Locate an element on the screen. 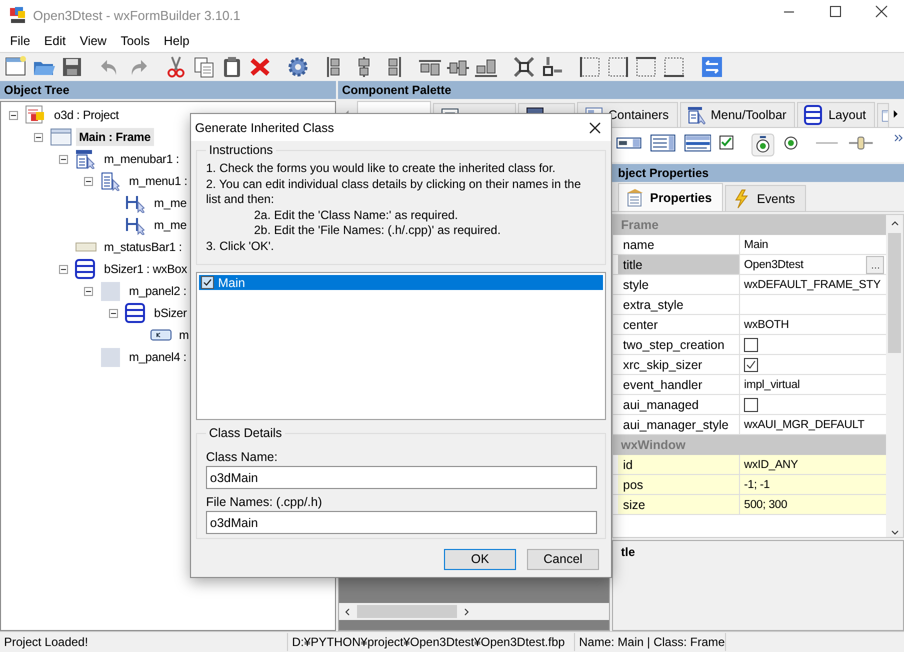  property-name: aui_managed is located at coordinates (679, 404).